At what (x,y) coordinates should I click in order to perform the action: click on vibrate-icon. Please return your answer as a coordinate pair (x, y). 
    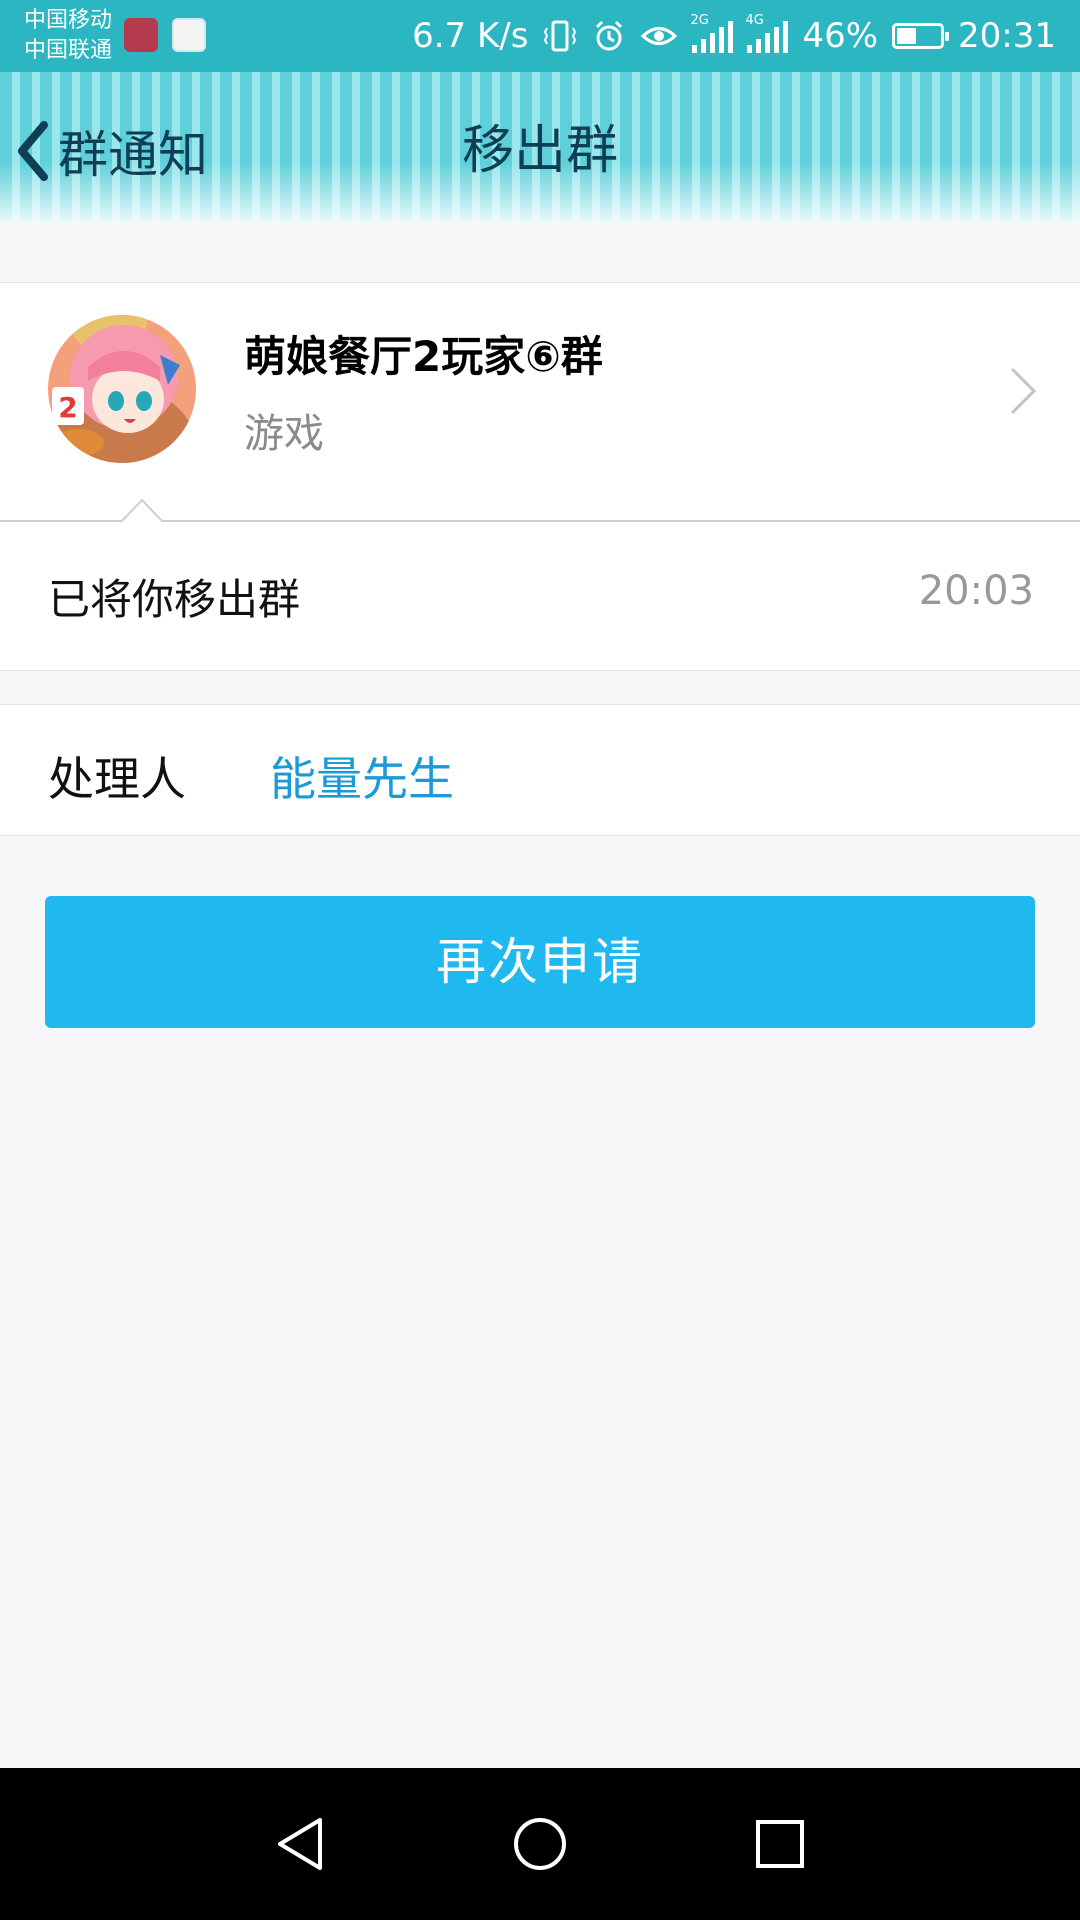
    Looking at the image, I should click on (560, 36).